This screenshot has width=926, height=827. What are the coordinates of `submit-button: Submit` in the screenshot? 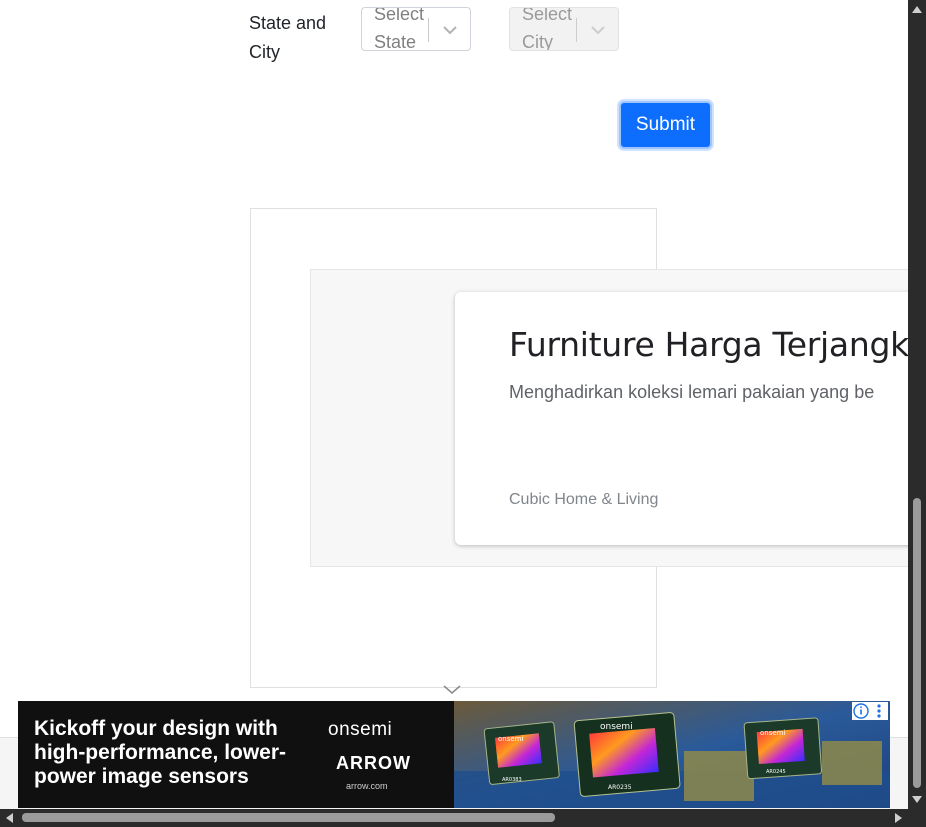 It's located at (665, 125).